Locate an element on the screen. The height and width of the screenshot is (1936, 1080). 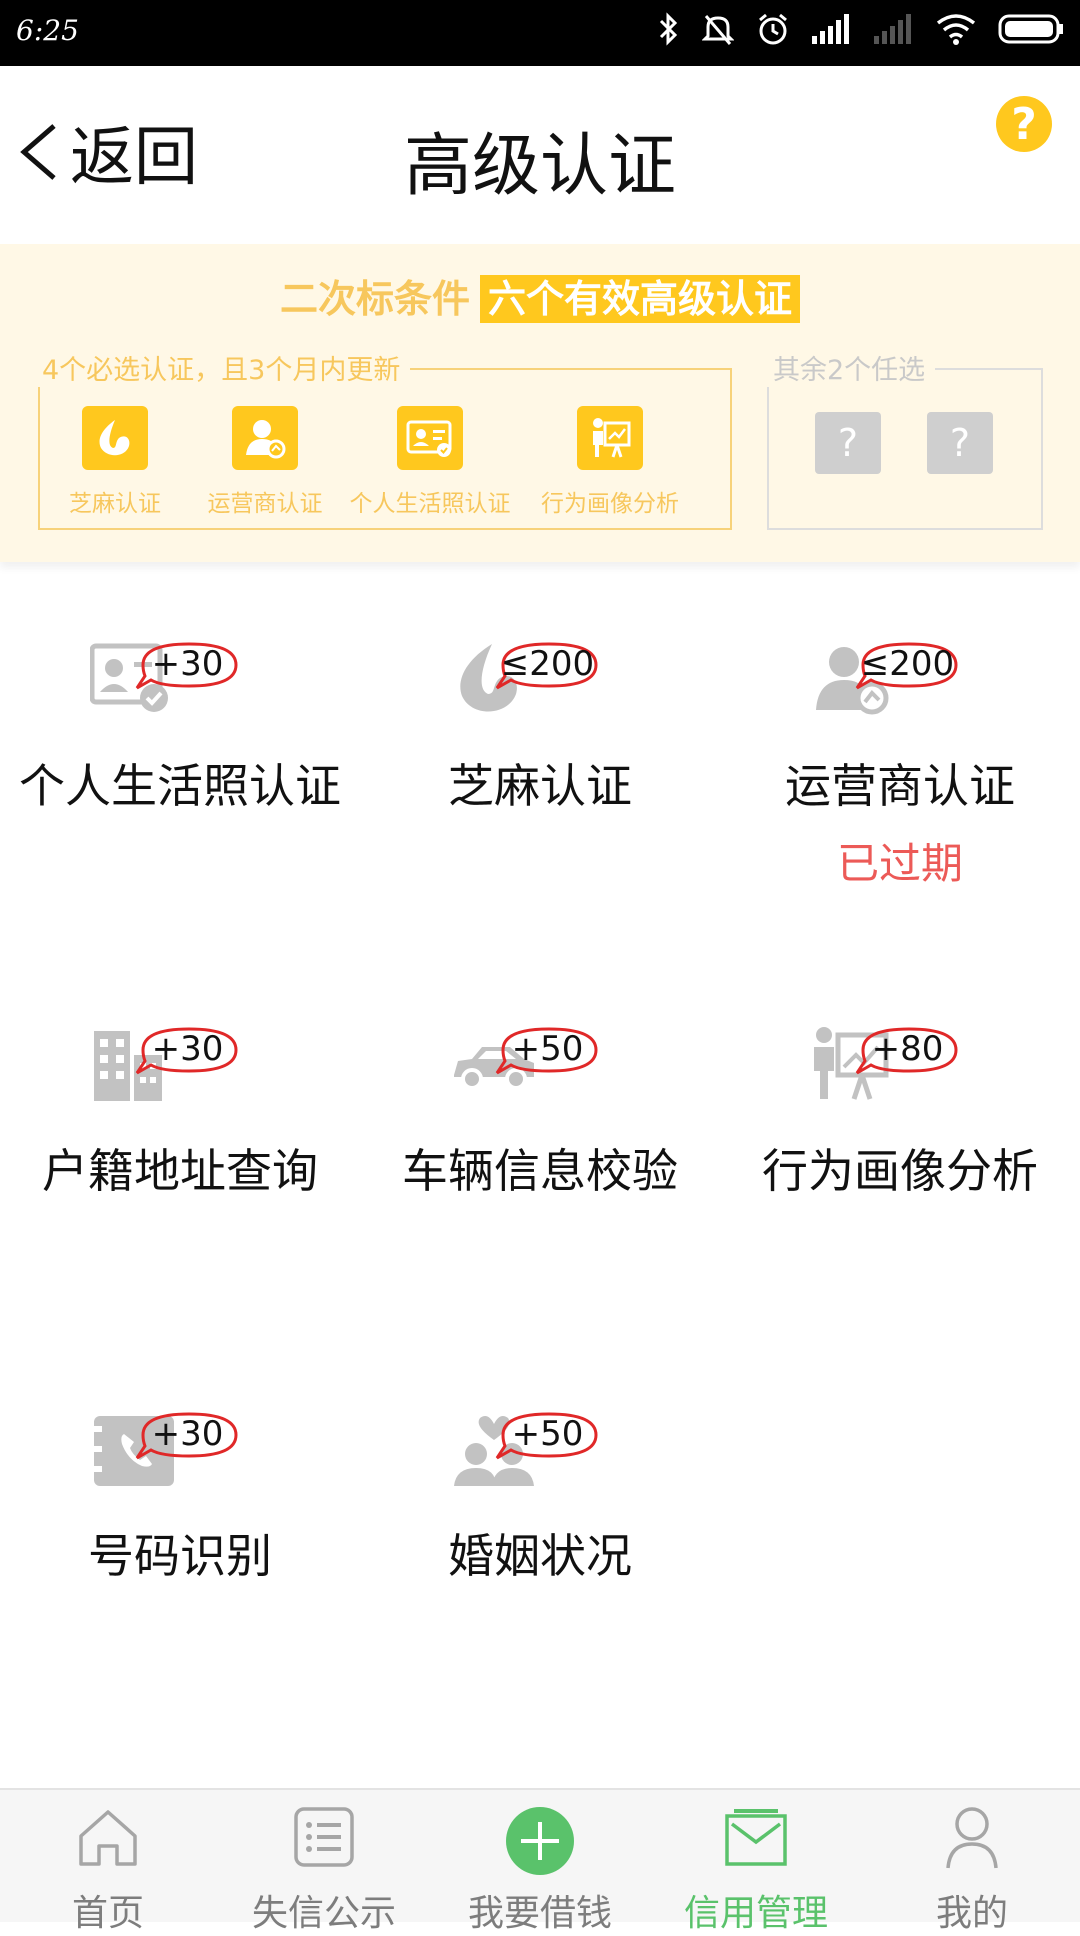
cert-item-vehicle: +50 车辆信息校验 is located at coordinates (540, 1145).